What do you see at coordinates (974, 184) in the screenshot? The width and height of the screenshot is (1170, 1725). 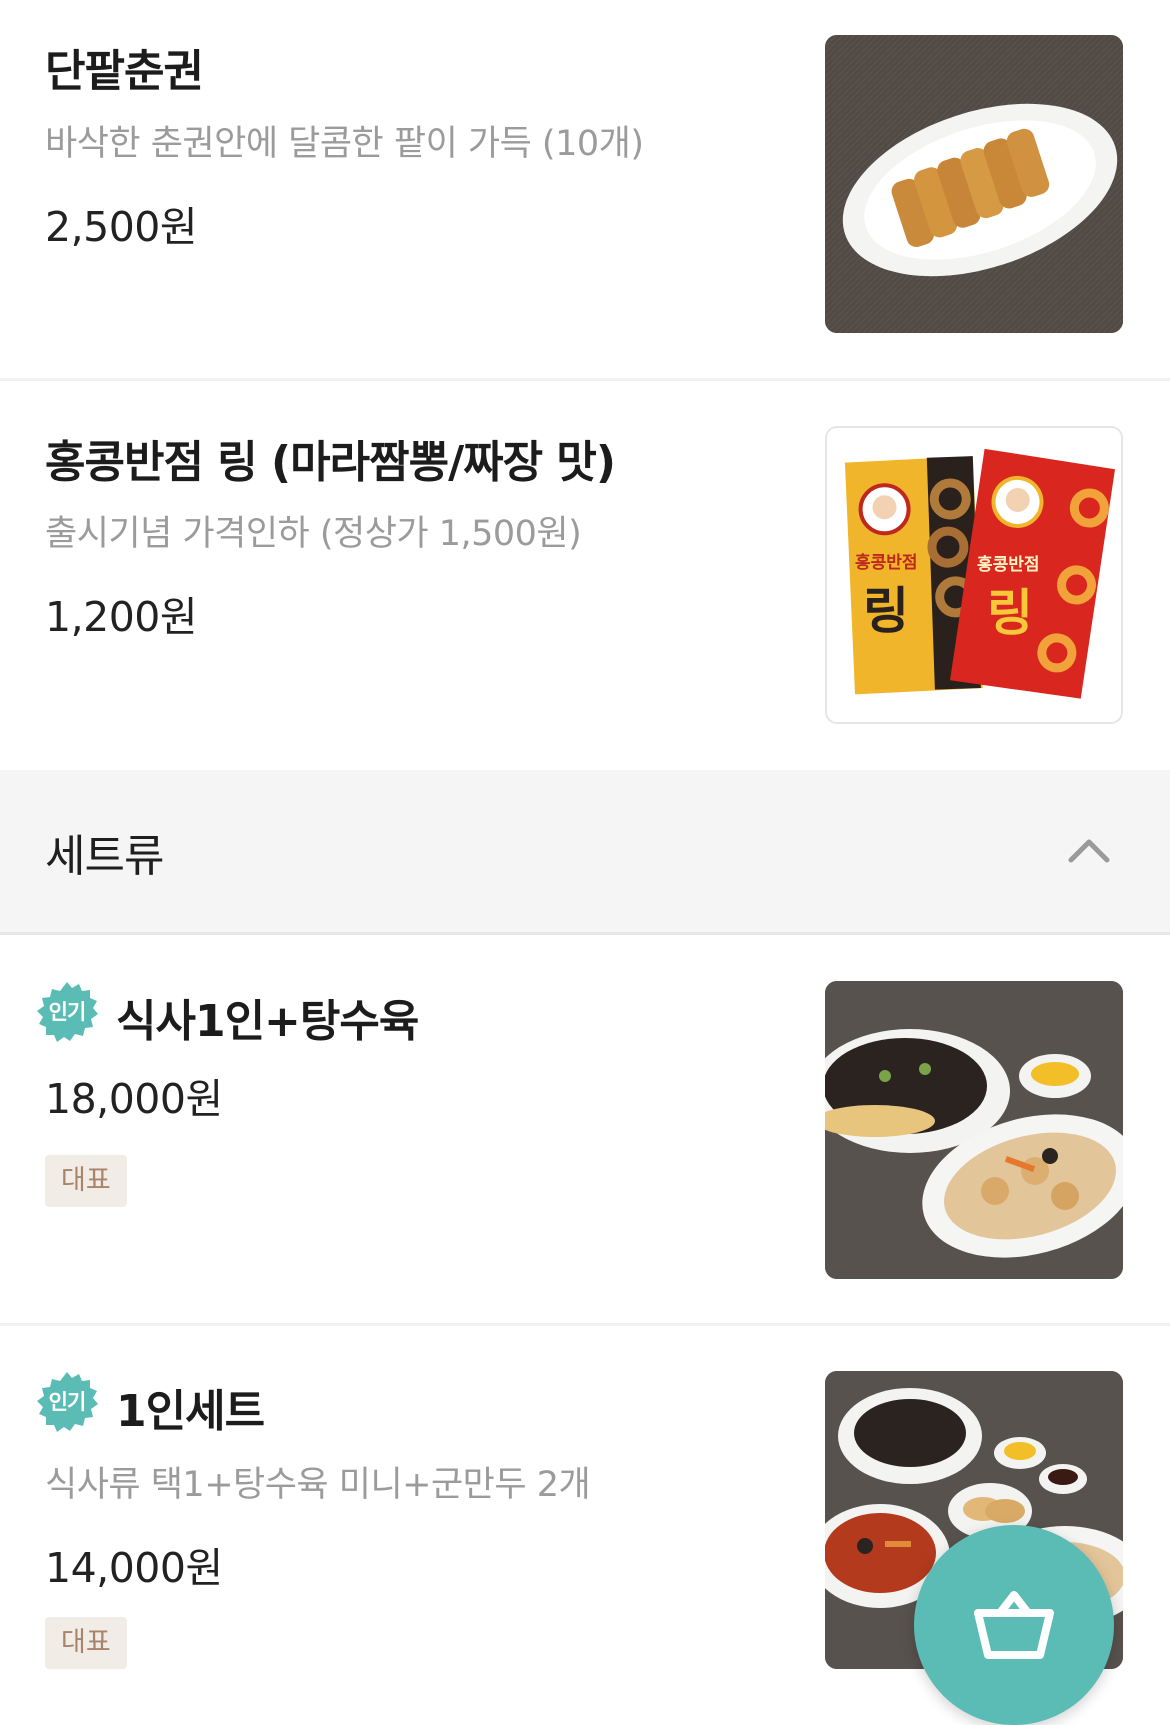 I see `spring-rolls-photo` at bounding box center [974, 184].